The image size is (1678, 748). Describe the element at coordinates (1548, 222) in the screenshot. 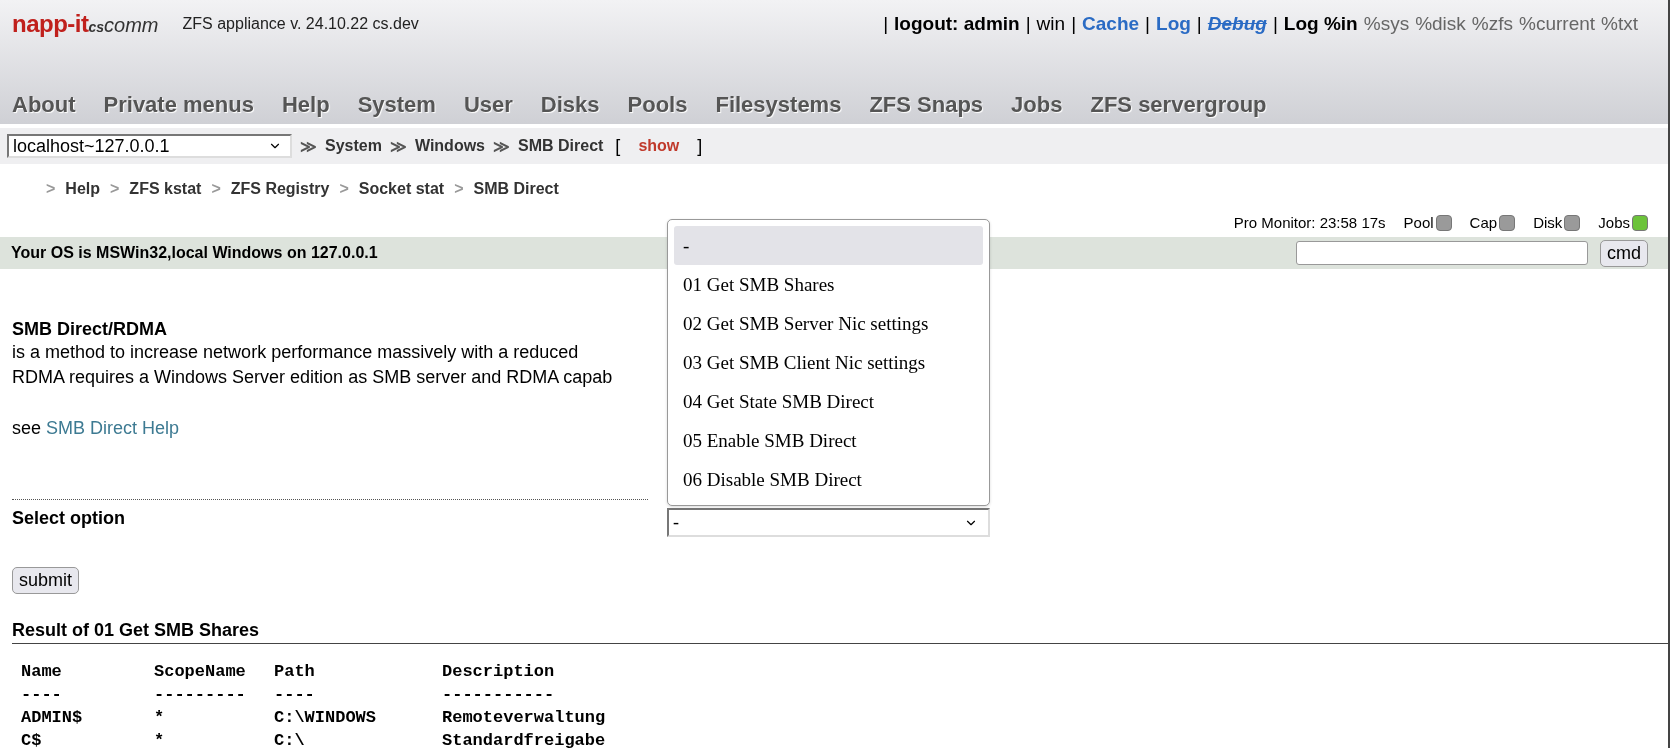

I see `indicator-label: Disk` at that location.